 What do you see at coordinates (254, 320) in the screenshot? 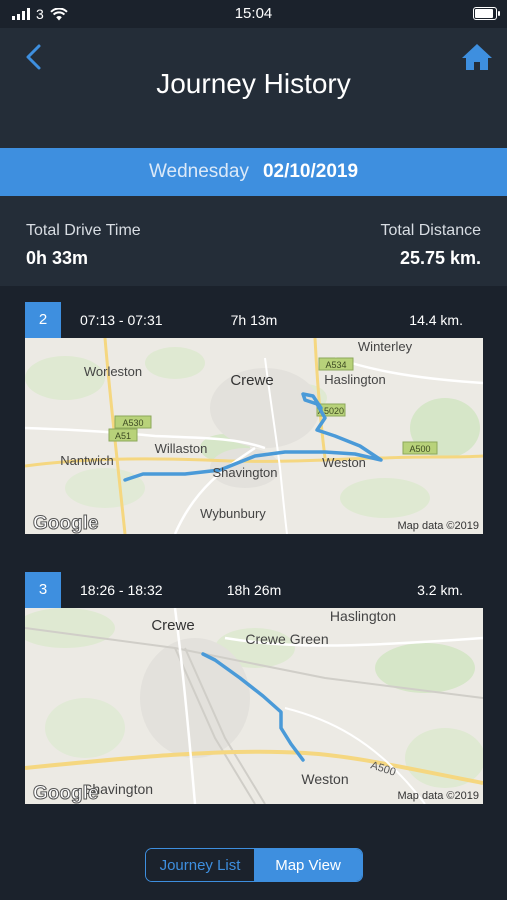
I see `journey-header: 2 07:13 - 07:31 7h 13m 14.4 km.` at bounding box center [254, 320].